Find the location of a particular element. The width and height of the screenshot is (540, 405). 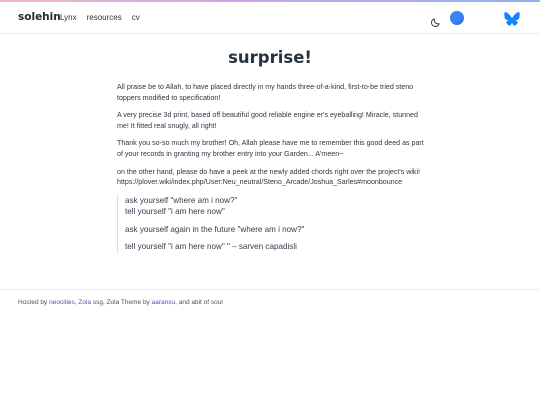

quote-line: ask yourself "where am i now?" is located at coordinates (181, 200).